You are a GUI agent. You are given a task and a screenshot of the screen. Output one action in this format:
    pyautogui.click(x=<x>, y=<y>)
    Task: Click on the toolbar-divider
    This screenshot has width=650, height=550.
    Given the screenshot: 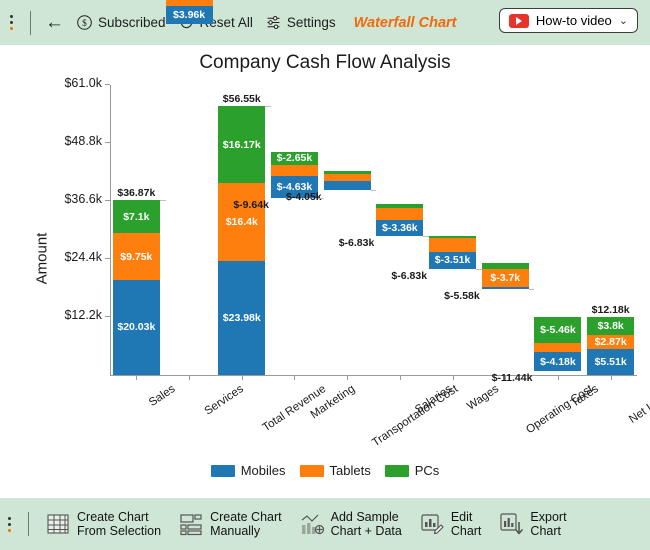 What is the action you would take?
    pyautogui.click(x=30, y=22)
    